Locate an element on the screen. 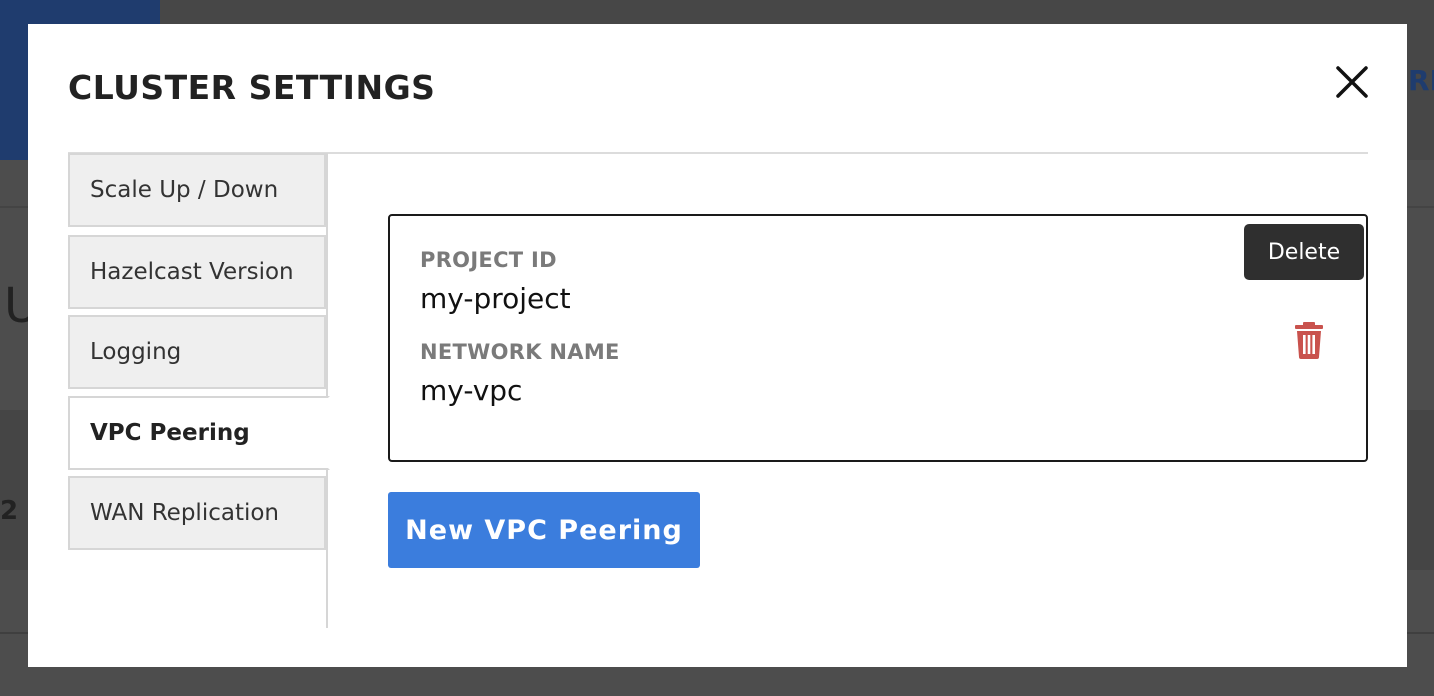 The width and height of the screenshot is (1434, 696). project-id-value: my-project is located at coordinates (495, 298).